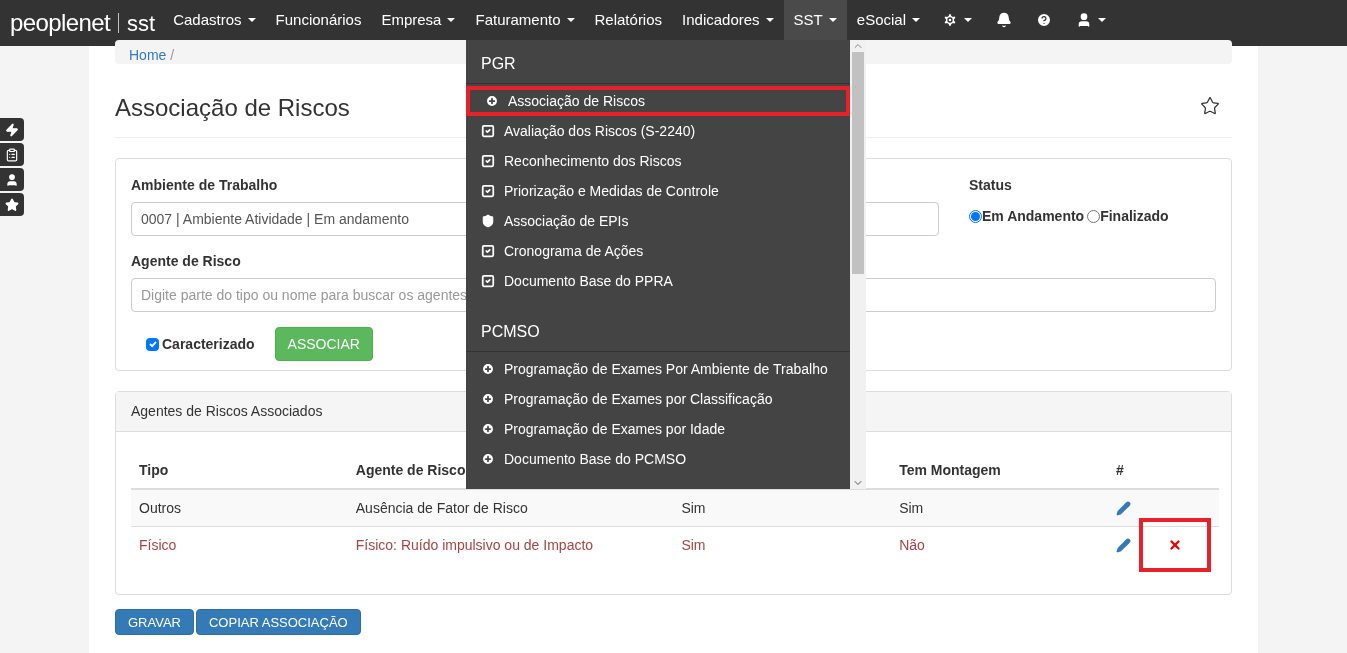 This screenshot has width=1347, height=653. Describe the element at coordinates (628, 20) in the screenshot. I see `nav-menu-item: Relatórios` at that location.